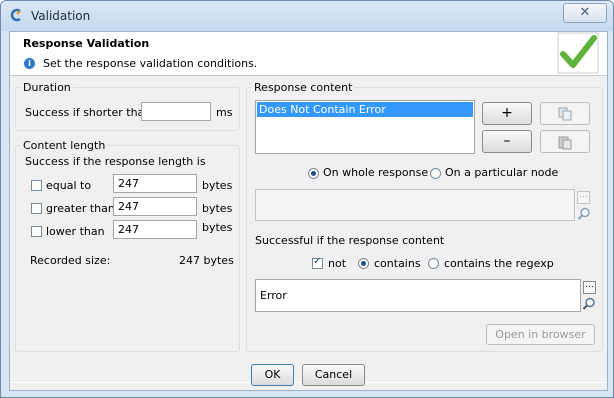  Describe the element at coordinates (433, 263) in the screenshot. I see `regexp-radio` at that location.